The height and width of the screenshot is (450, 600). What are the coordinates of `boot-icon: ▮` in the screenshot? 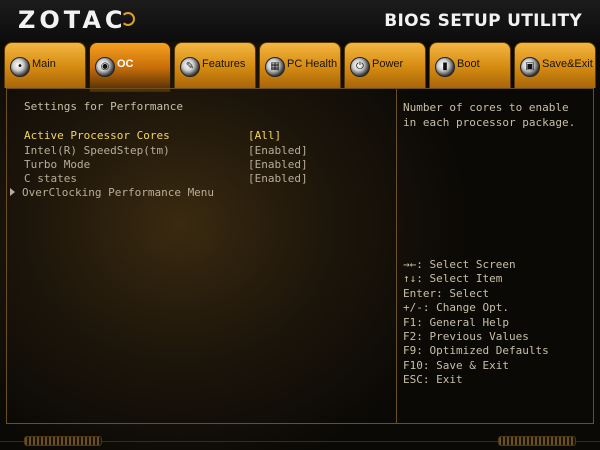 It's located at (445, 67).